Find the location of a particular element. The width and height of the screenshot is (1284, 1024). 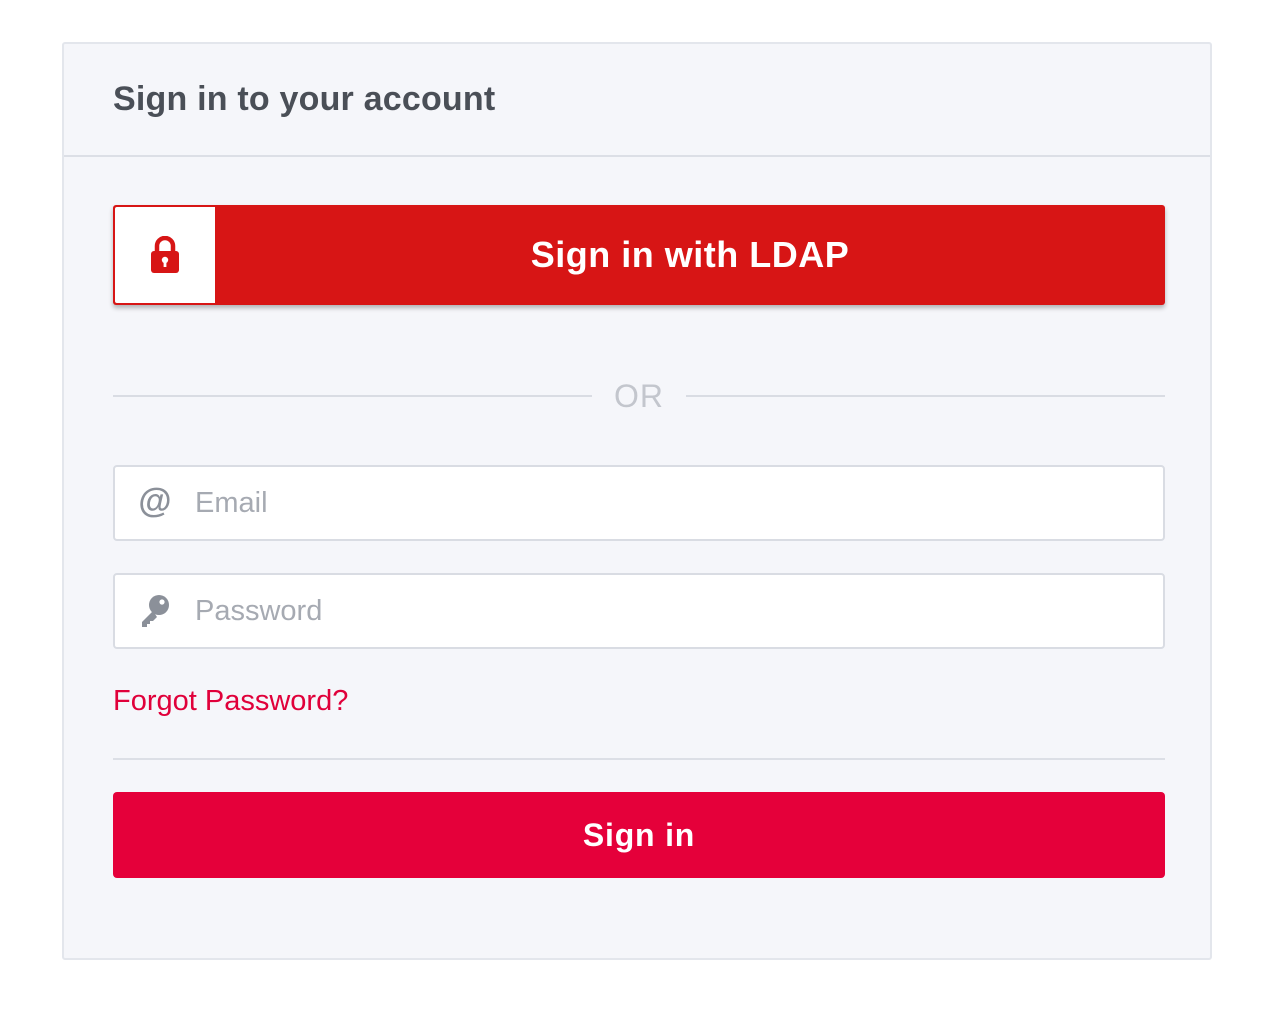

divider-line-right is located at coordinates (925, 396).